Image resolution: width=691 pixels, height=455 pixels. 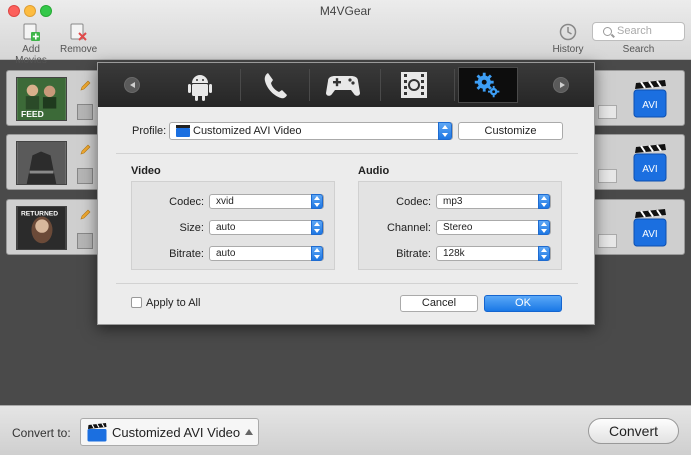 What do you see at coordinates (173, 303) in the screenshot?
I see `apply-to-all-label: Apply to All` at bounding box center [173, 303].